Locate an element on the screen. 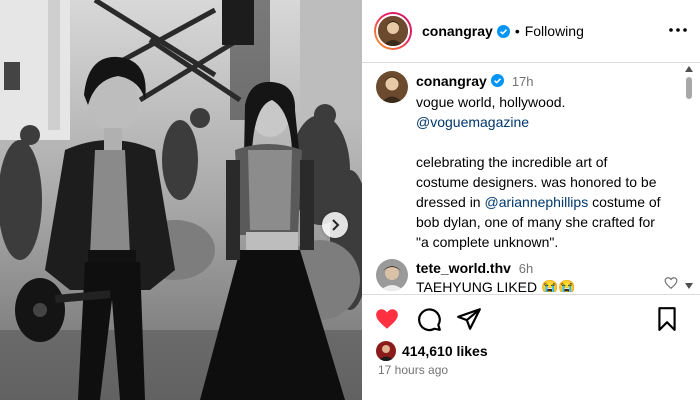 The height and width of the screenshot is (400, 700). scroll-up-arrow-icon is located at coordinates (689, 69).